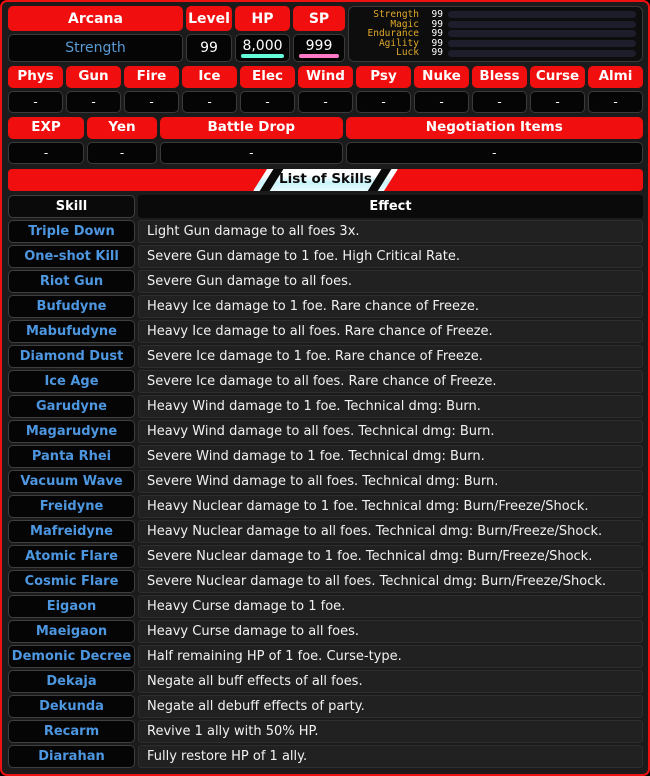 The width and height of the screenshot is (650, 776). What do you see at coordinates (390, 281) in the screenshot?
I see `skill-effect: Severe Gun damage to all foes.` at bounding box center [390, 281].